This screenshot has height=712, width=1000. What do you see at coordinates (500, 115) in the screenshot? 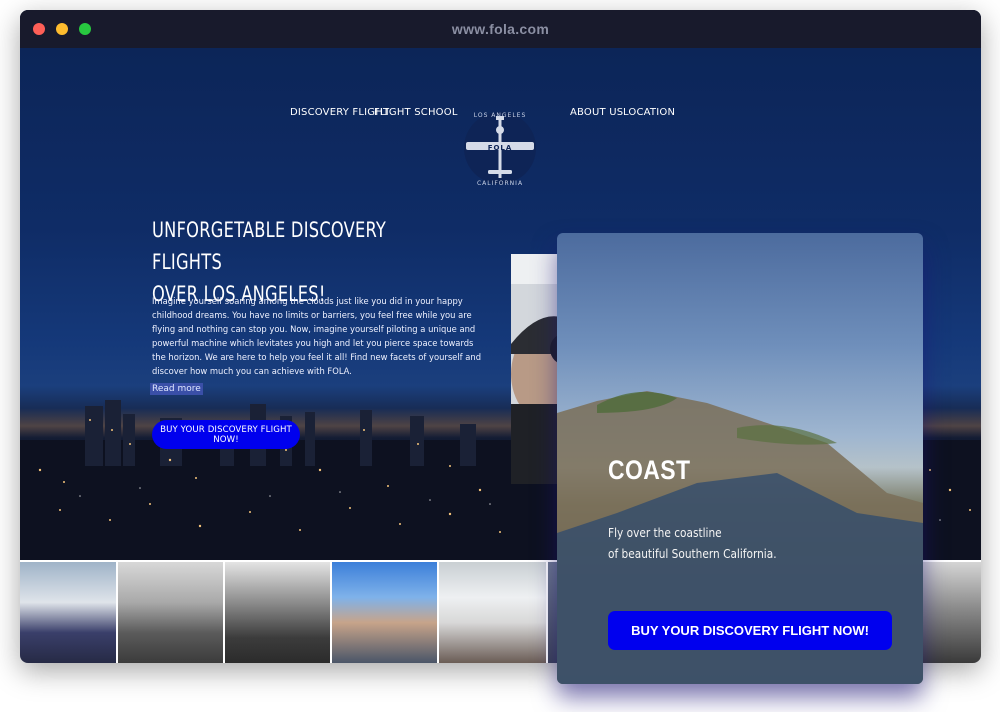
I see `logo-top-text: LOS ANGELES` at bounding box center [500, 115].